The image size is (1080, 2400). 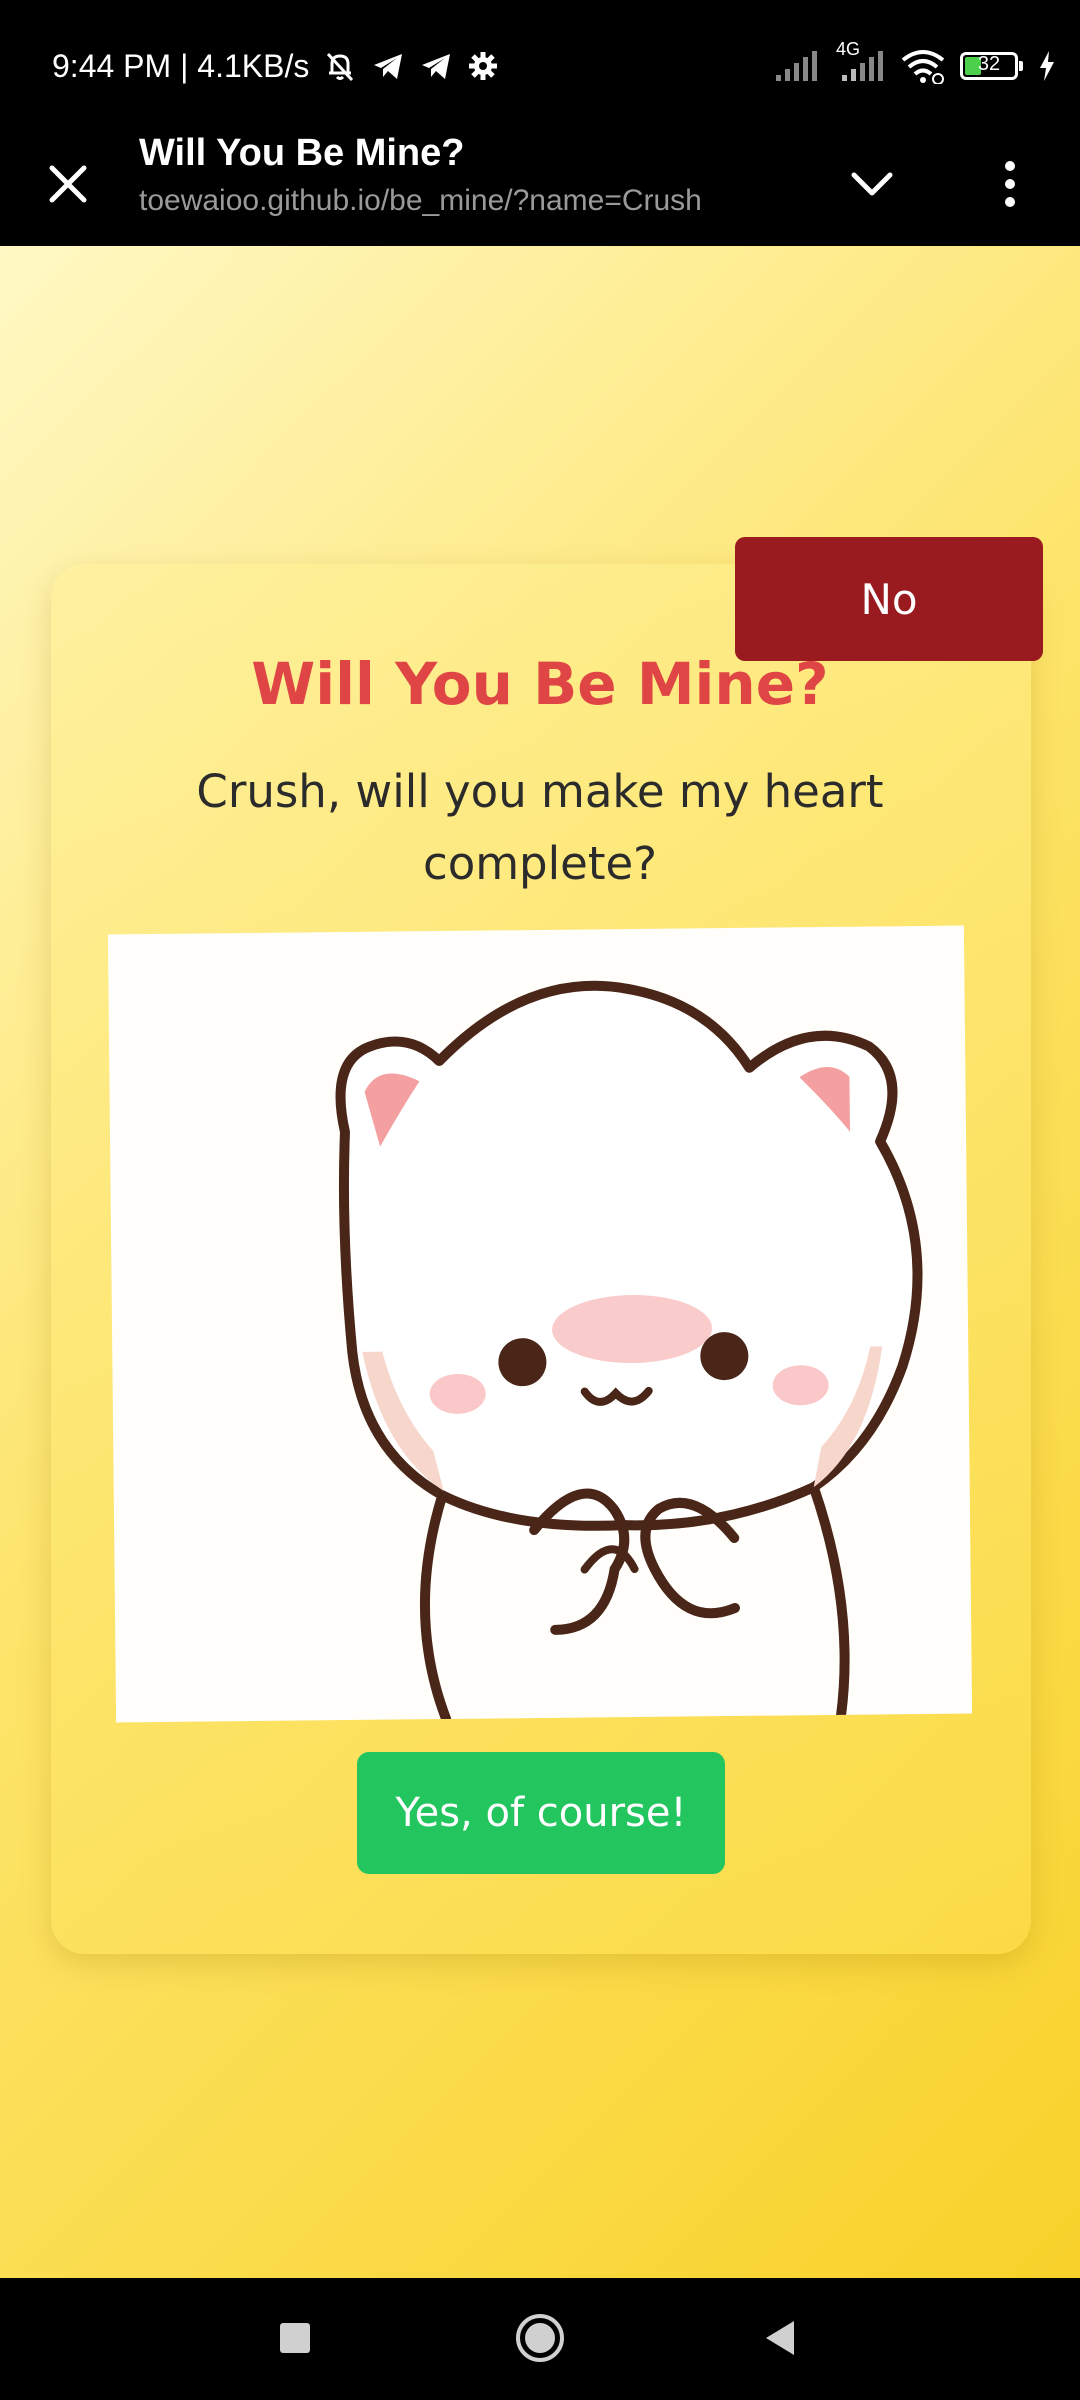 I want to click on status-left: 9:44 PM | 4.1KB/s, so click(x=275, y=66).